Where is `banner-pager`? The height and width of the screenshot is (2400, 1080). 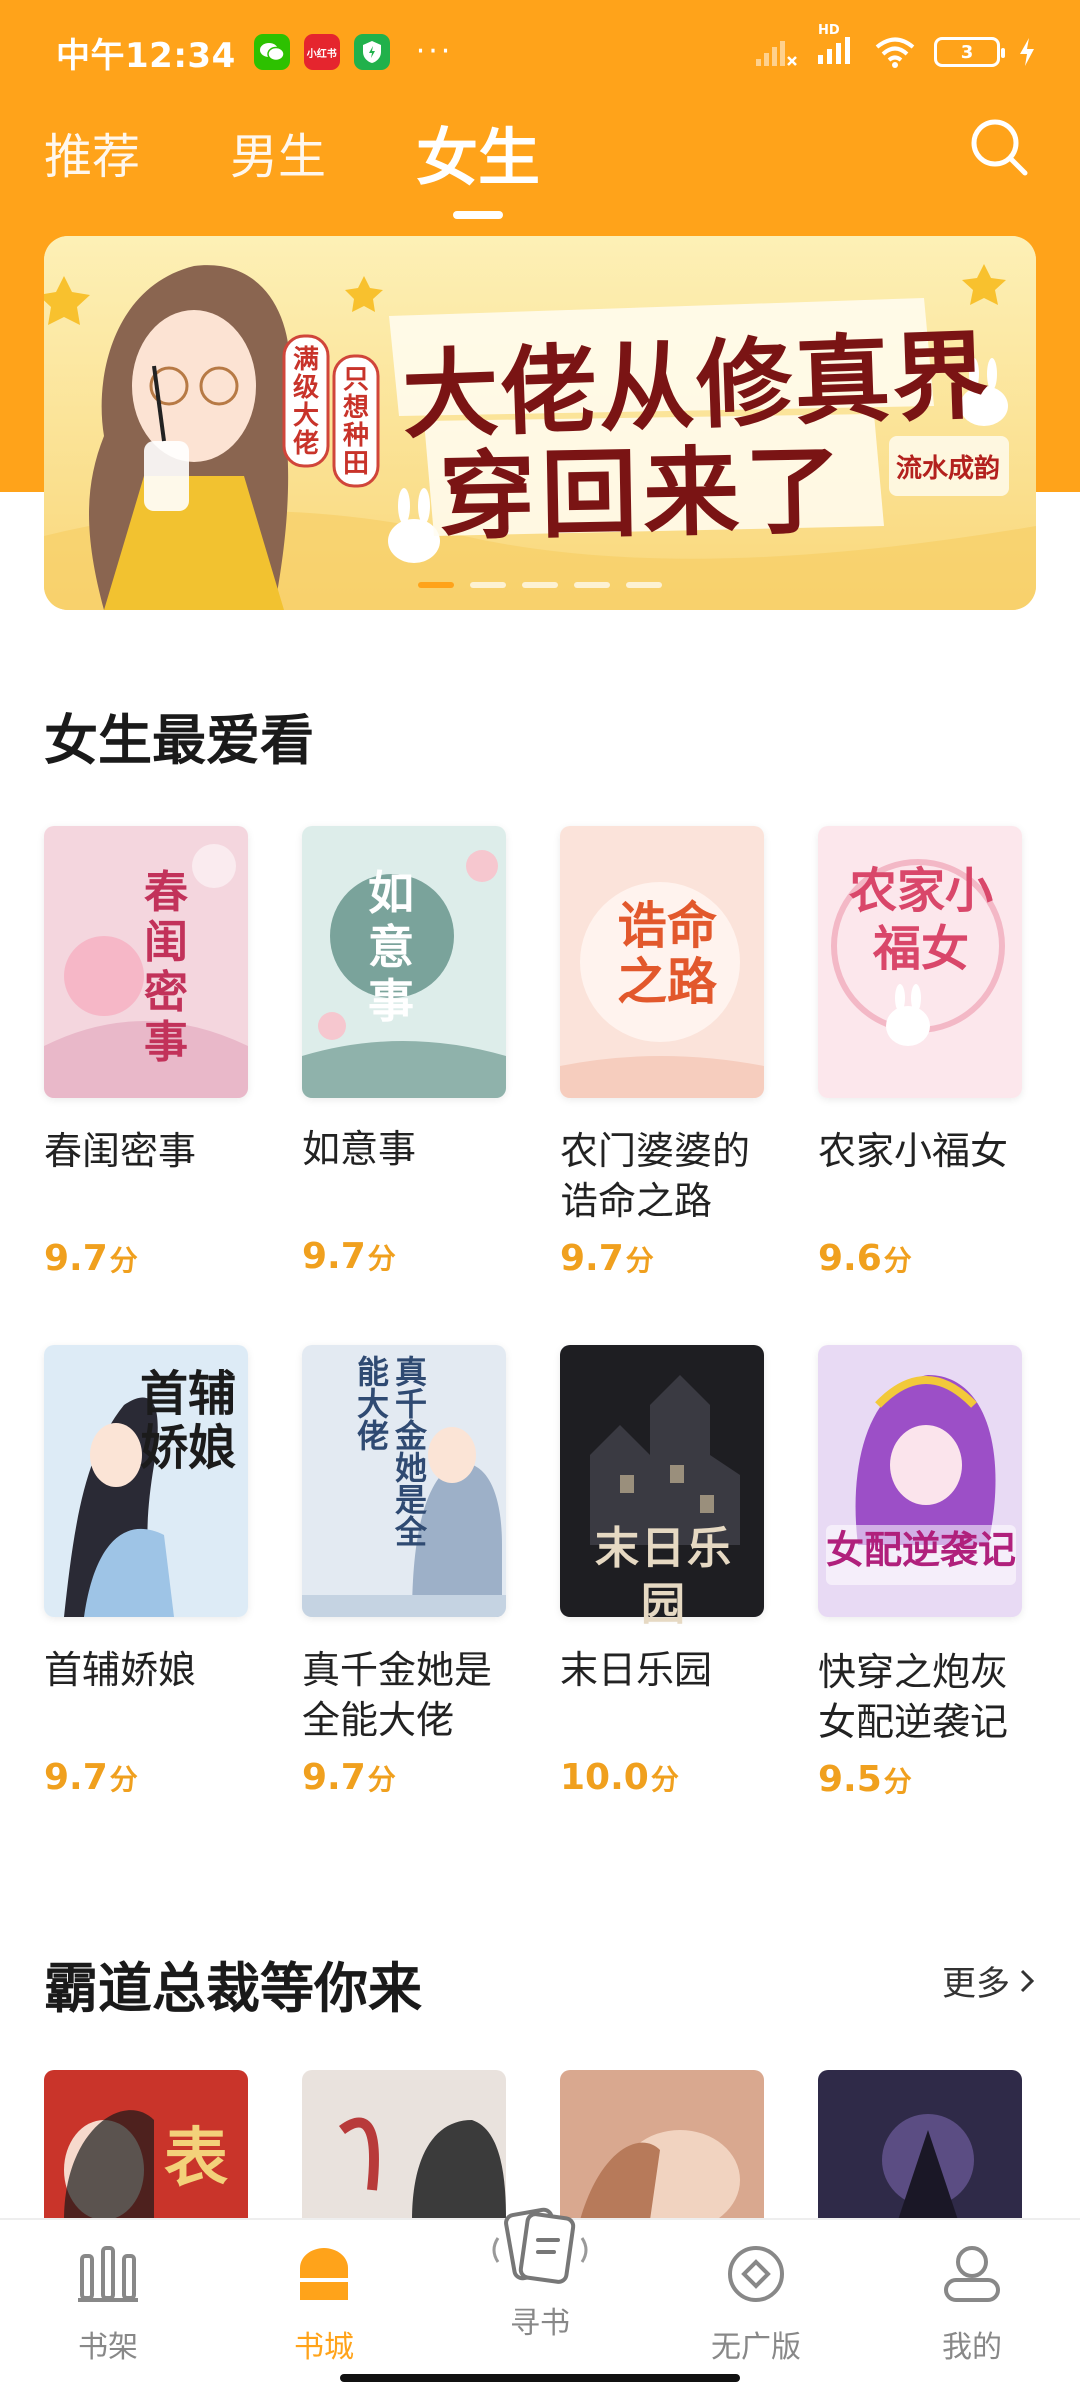
banner-pager is located at coordinates (540, 585).